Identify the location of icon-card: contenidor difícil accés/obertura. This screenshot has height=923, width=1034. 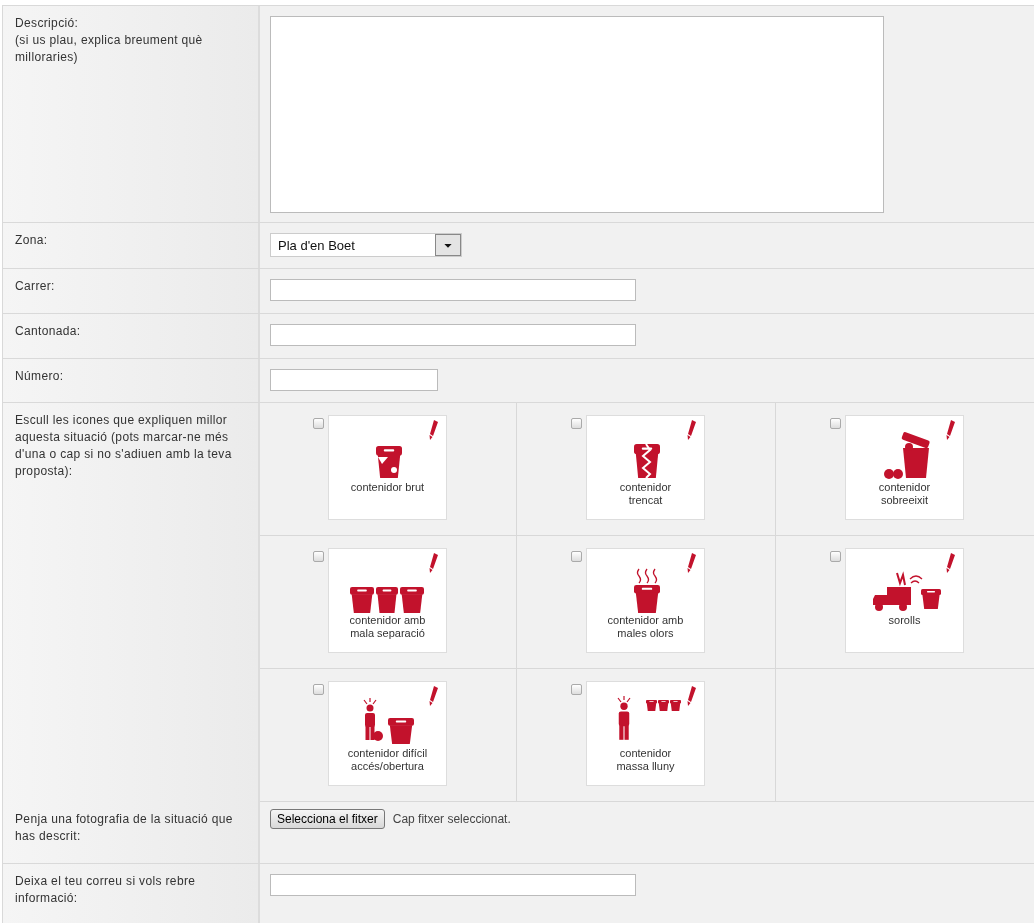
(387, 733).